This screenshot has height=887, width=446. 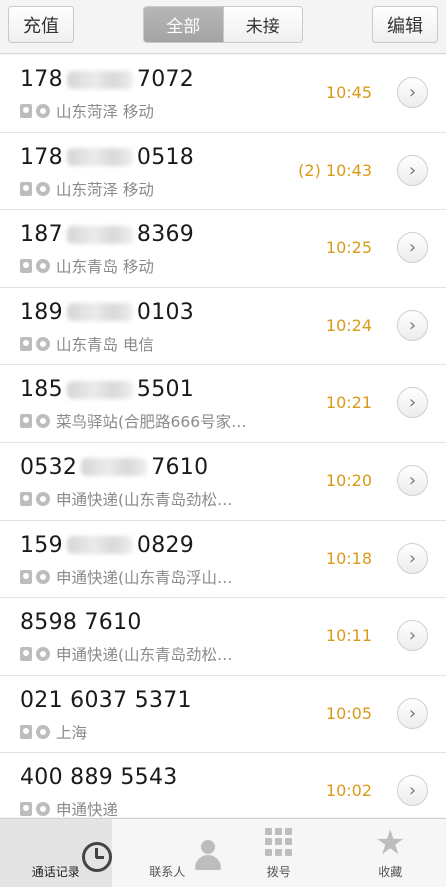 I want to click on tab-label: 拨号, so click(x=278, y=872).